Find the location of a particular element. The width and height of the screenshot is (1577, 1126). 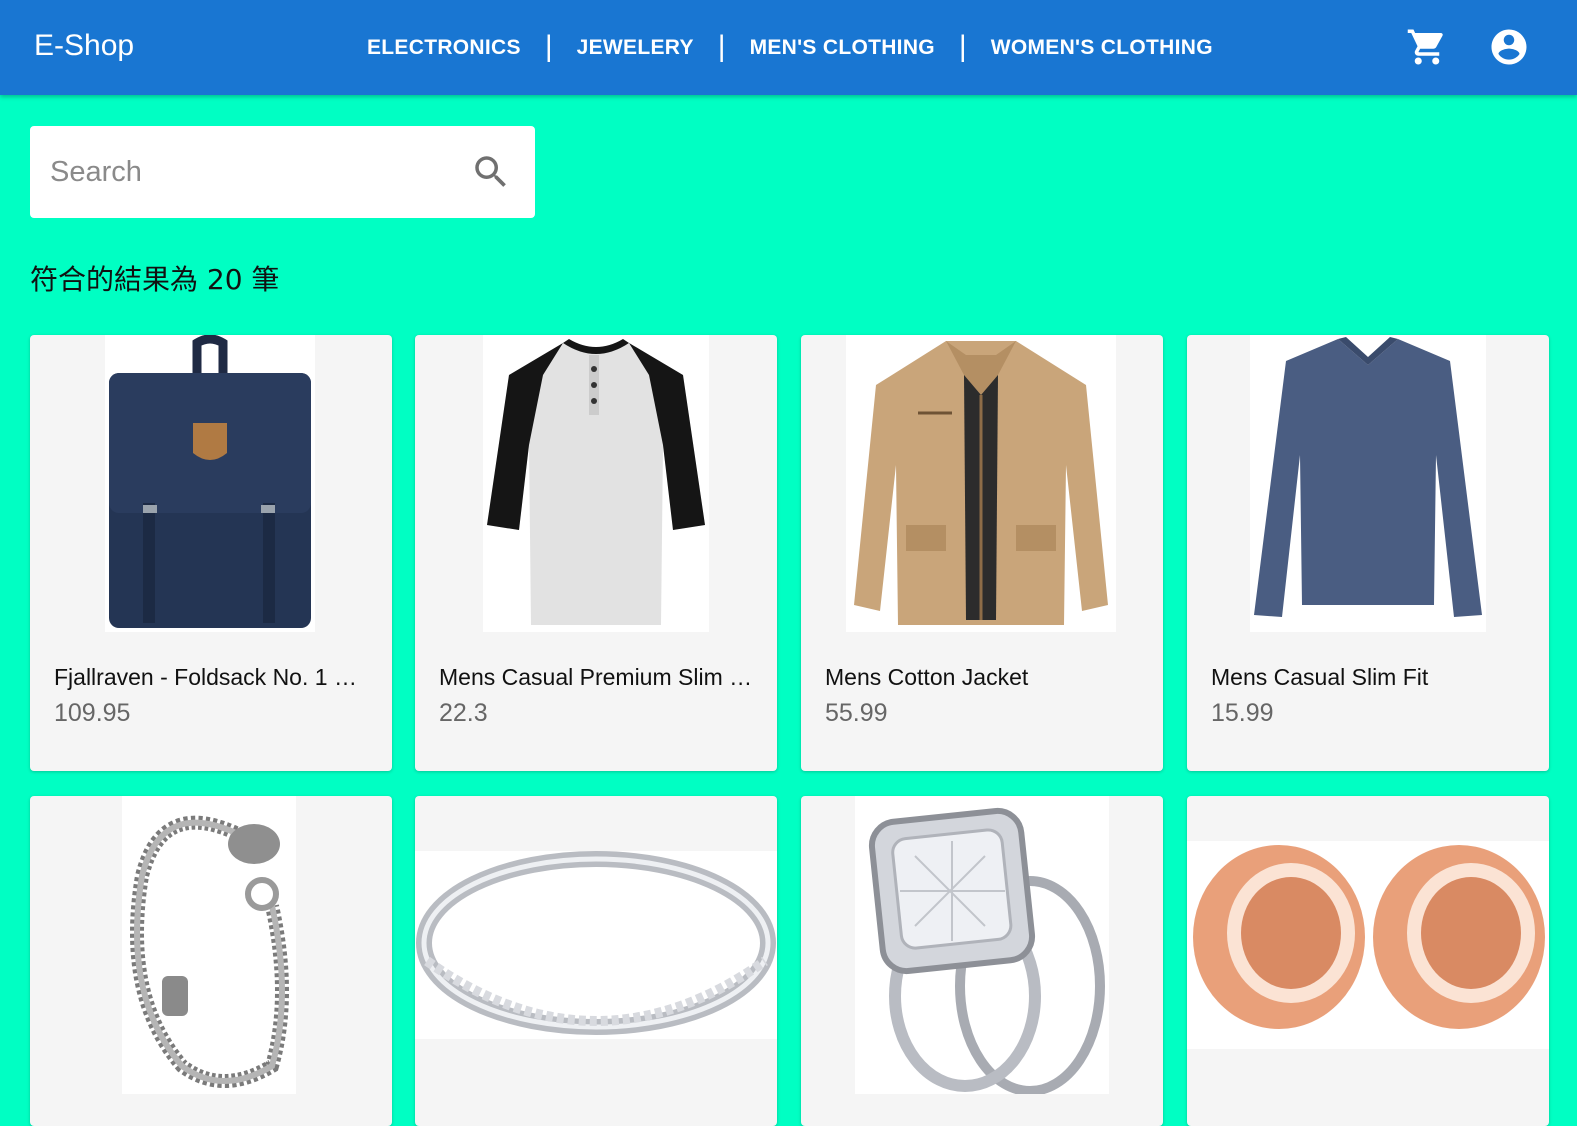

search-box is located at coordinates (282, 172).